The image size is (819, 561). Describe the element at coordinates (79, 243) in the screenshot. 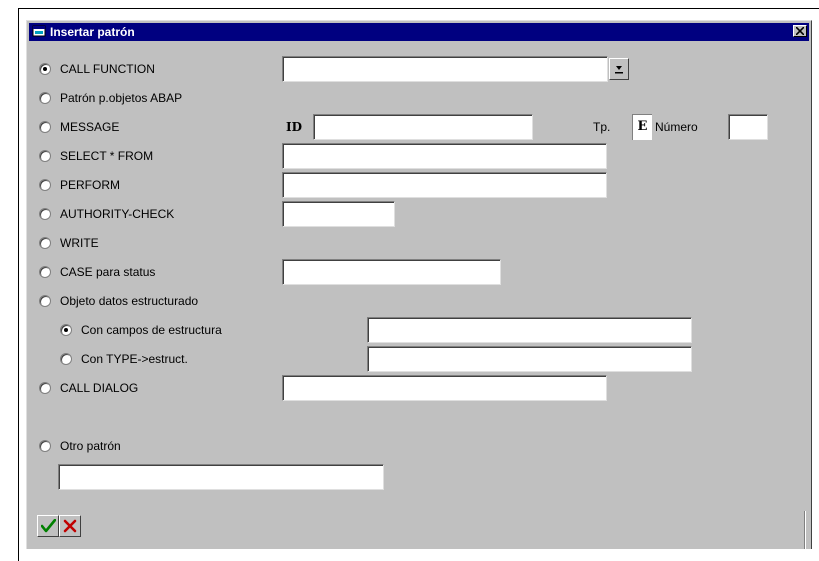

I see `label-write: WRITE` at that location.